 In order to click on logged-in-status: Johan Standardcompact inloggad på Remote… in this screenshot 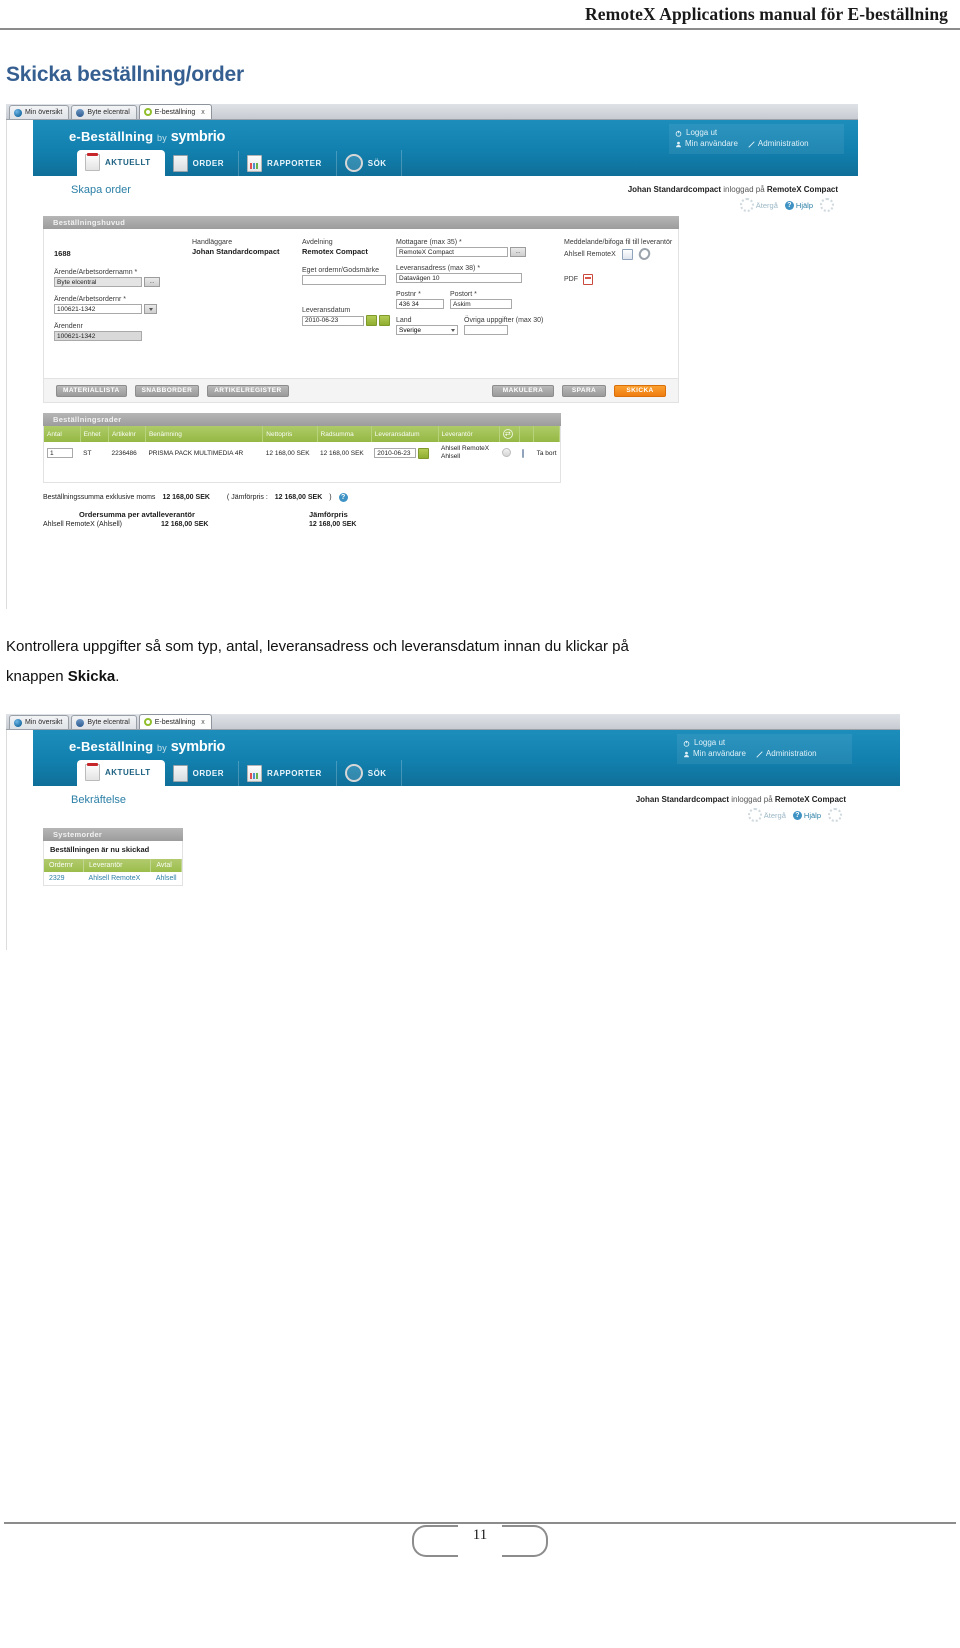, I will do `click(733, 189)`.